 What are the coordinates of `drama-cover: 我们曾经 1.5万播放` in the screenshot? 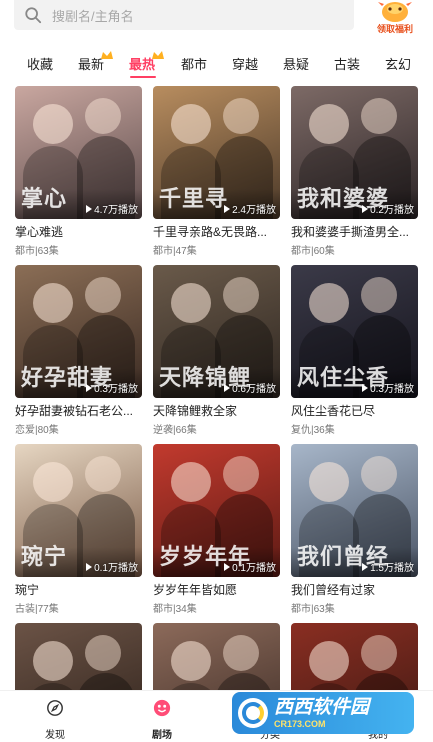 It's located at (354, 510).